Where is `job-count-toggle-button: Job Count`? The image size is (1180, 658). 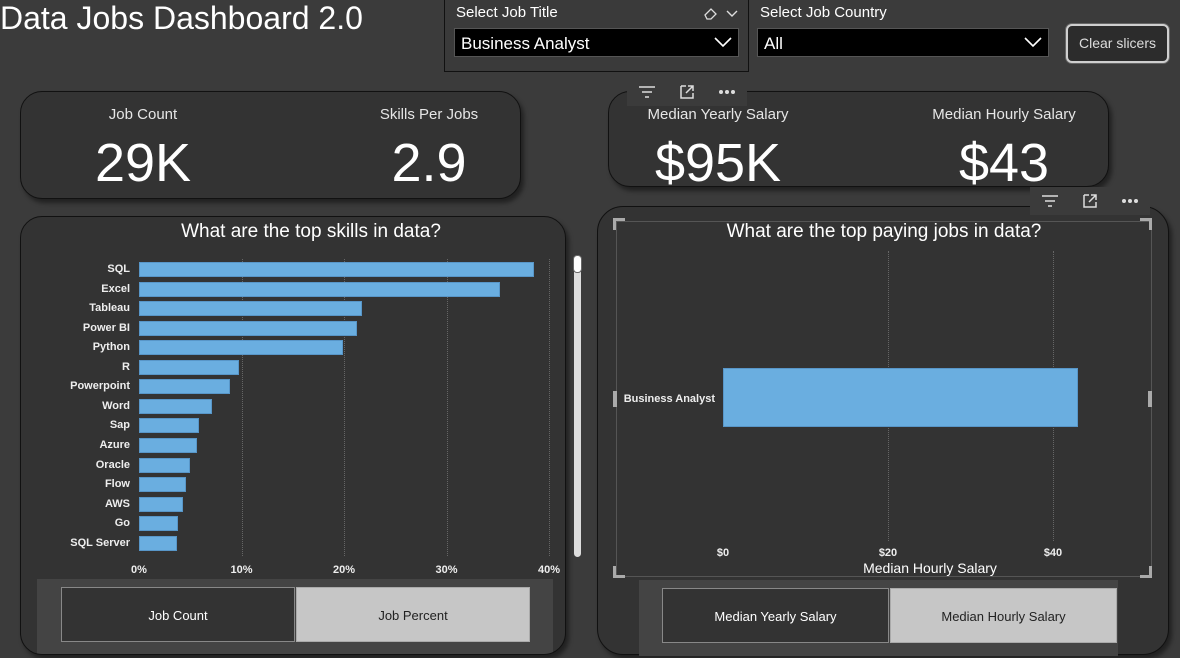 job-count-toggle-button: Job Count is located at coordinates (178, 614).